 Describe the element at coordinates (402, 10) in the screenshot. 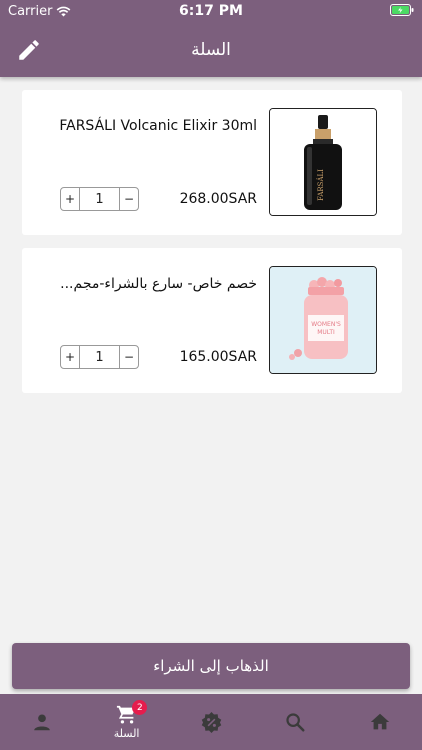

I see `battery-icon` at that location.